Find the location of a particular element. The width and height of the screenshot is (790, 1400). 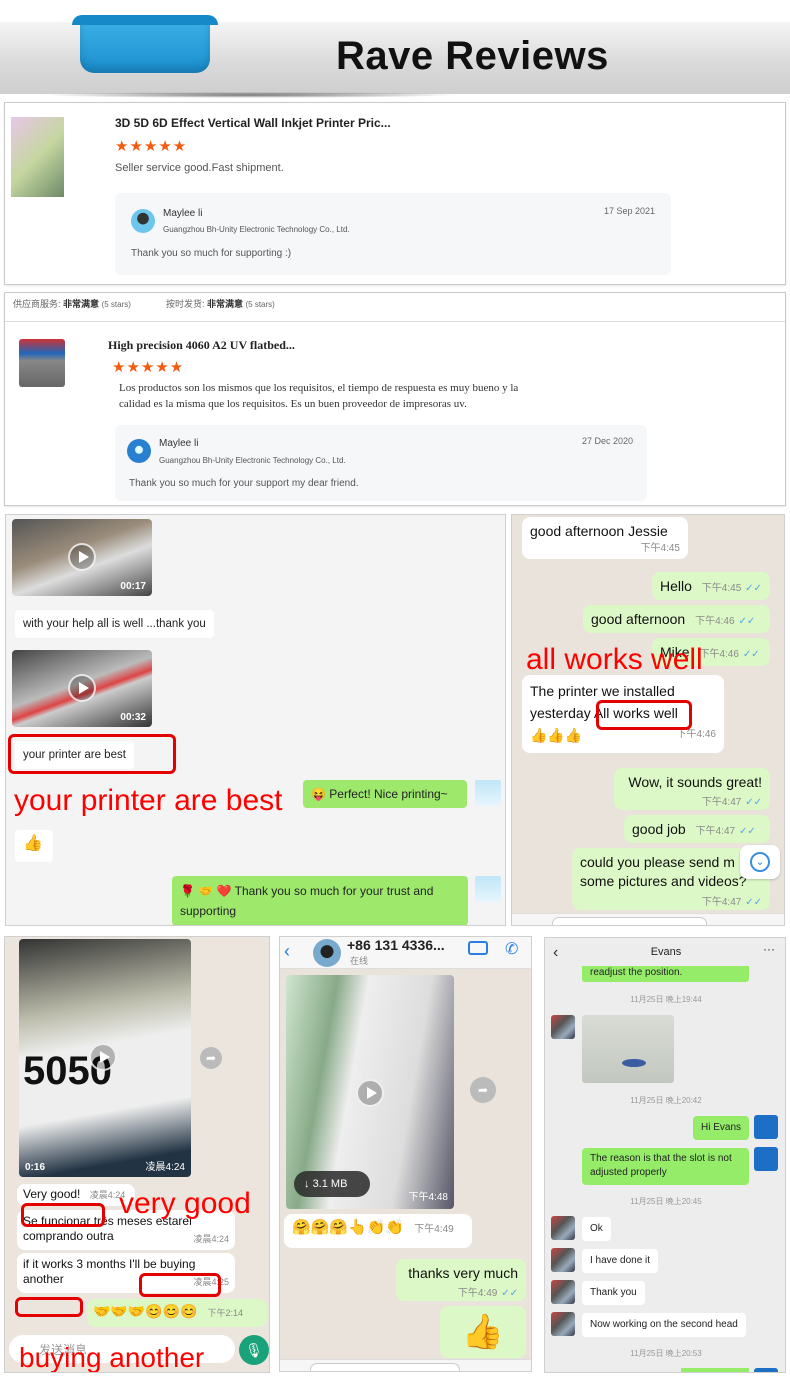

file-size: 3.1 MB is located at coordinates (330, 1184).